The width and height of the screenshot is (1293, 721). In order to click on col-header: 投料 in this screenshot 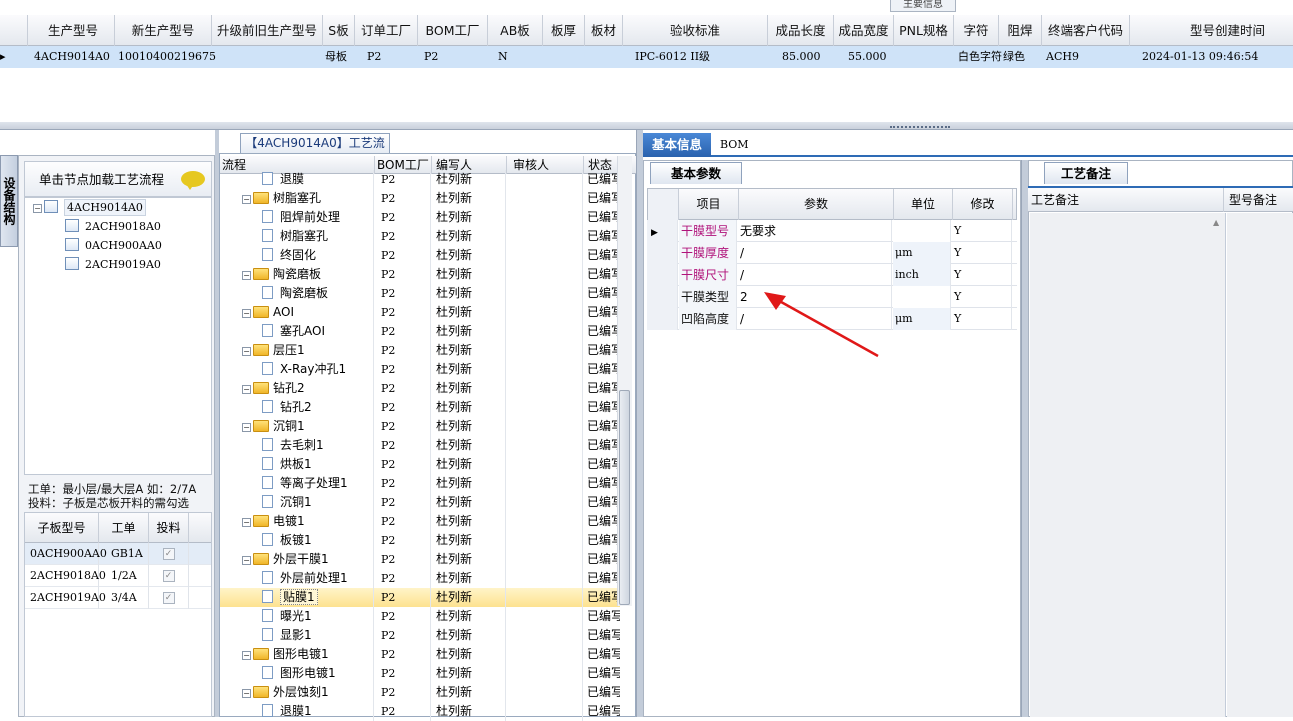, I will do `click(169, 528)`.